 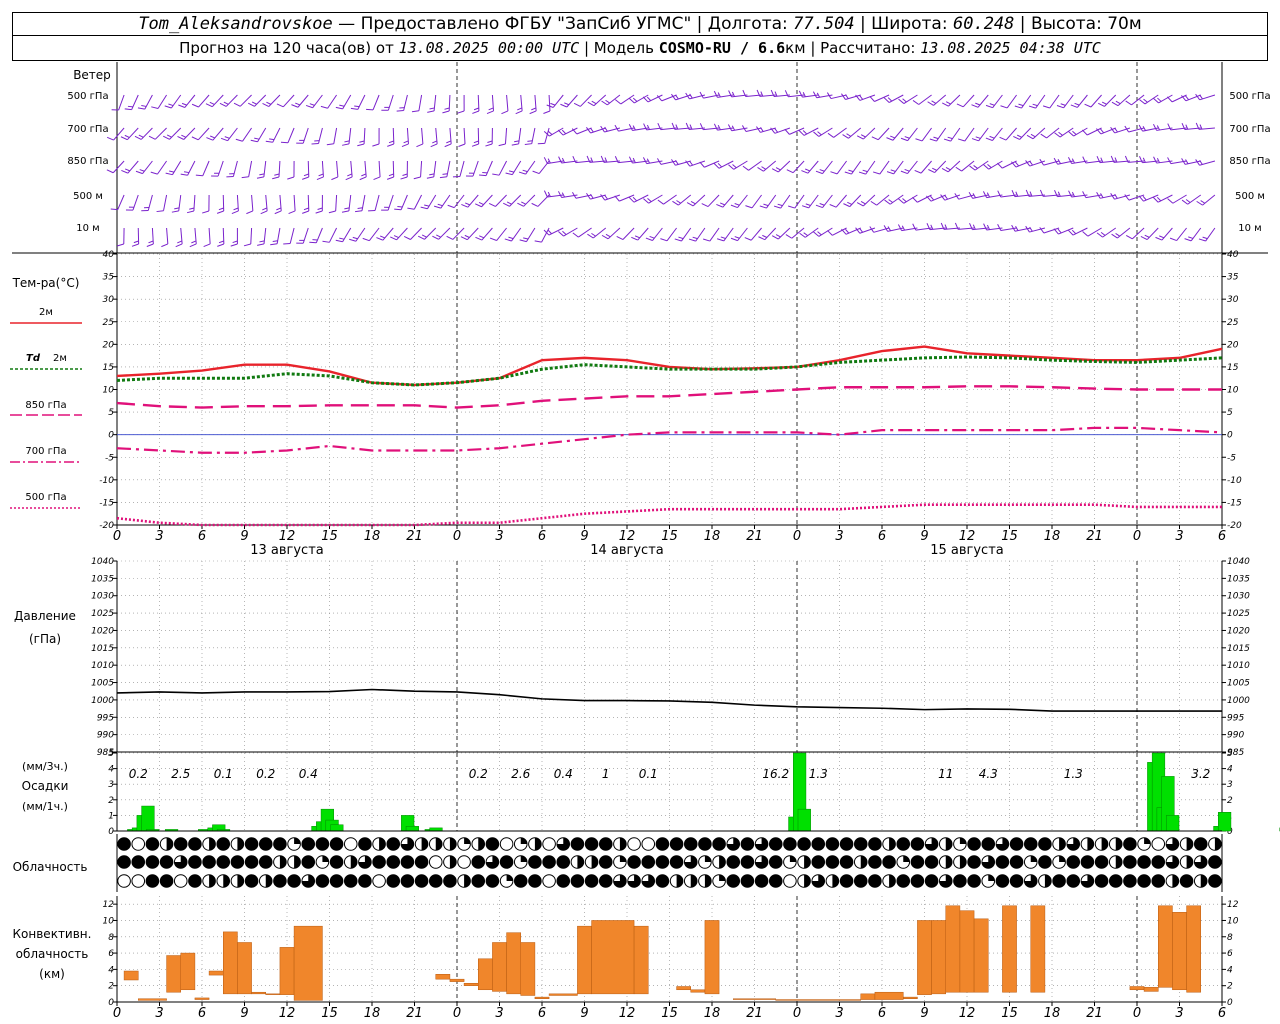 I want to click on conv-xtick-label: 18, so click(x=372, y=1013).